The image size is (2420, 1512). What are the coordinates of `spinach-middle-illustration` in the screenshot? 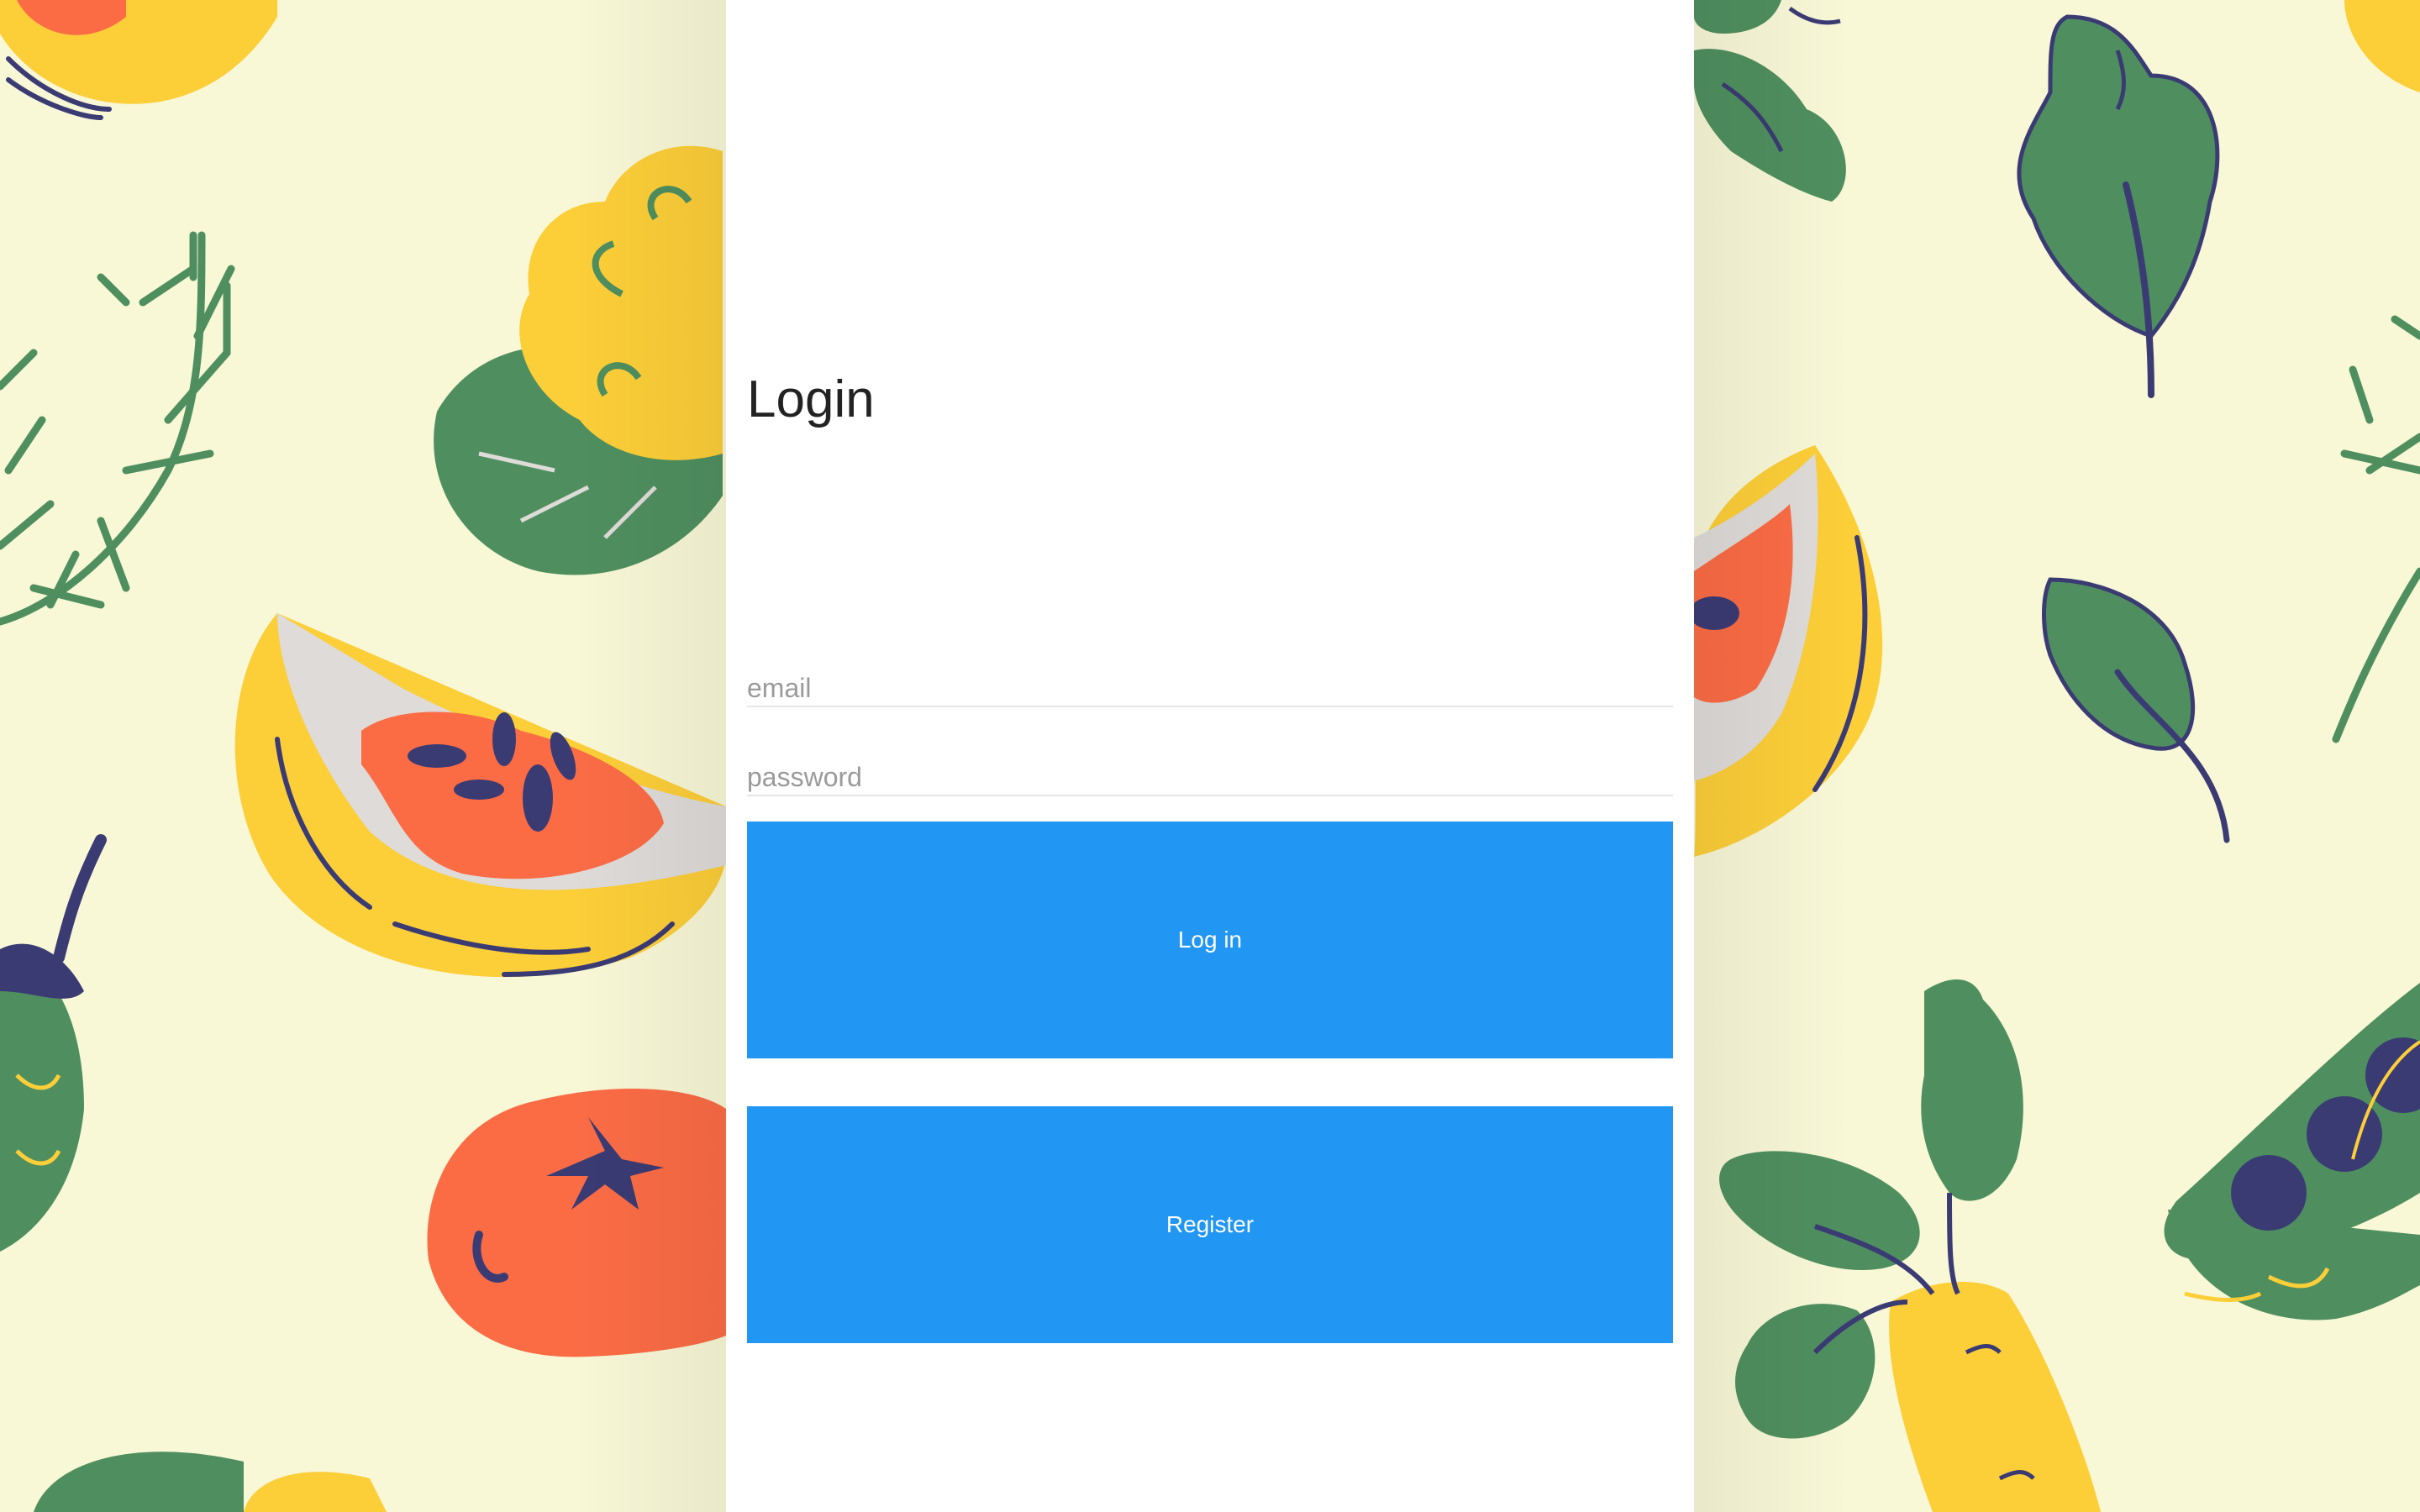 It's located at (2136, 710).